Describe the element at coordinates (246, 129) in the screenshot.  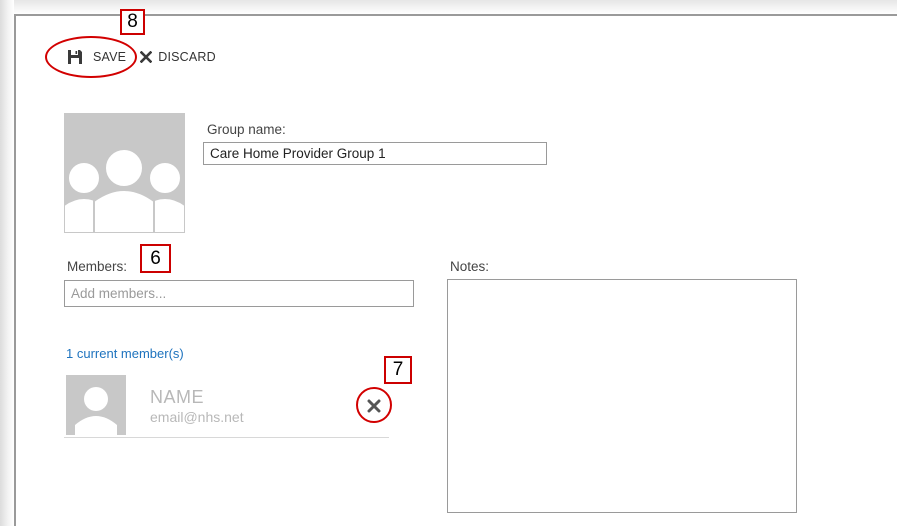
I see `group-name-label: Group name:` at that location.